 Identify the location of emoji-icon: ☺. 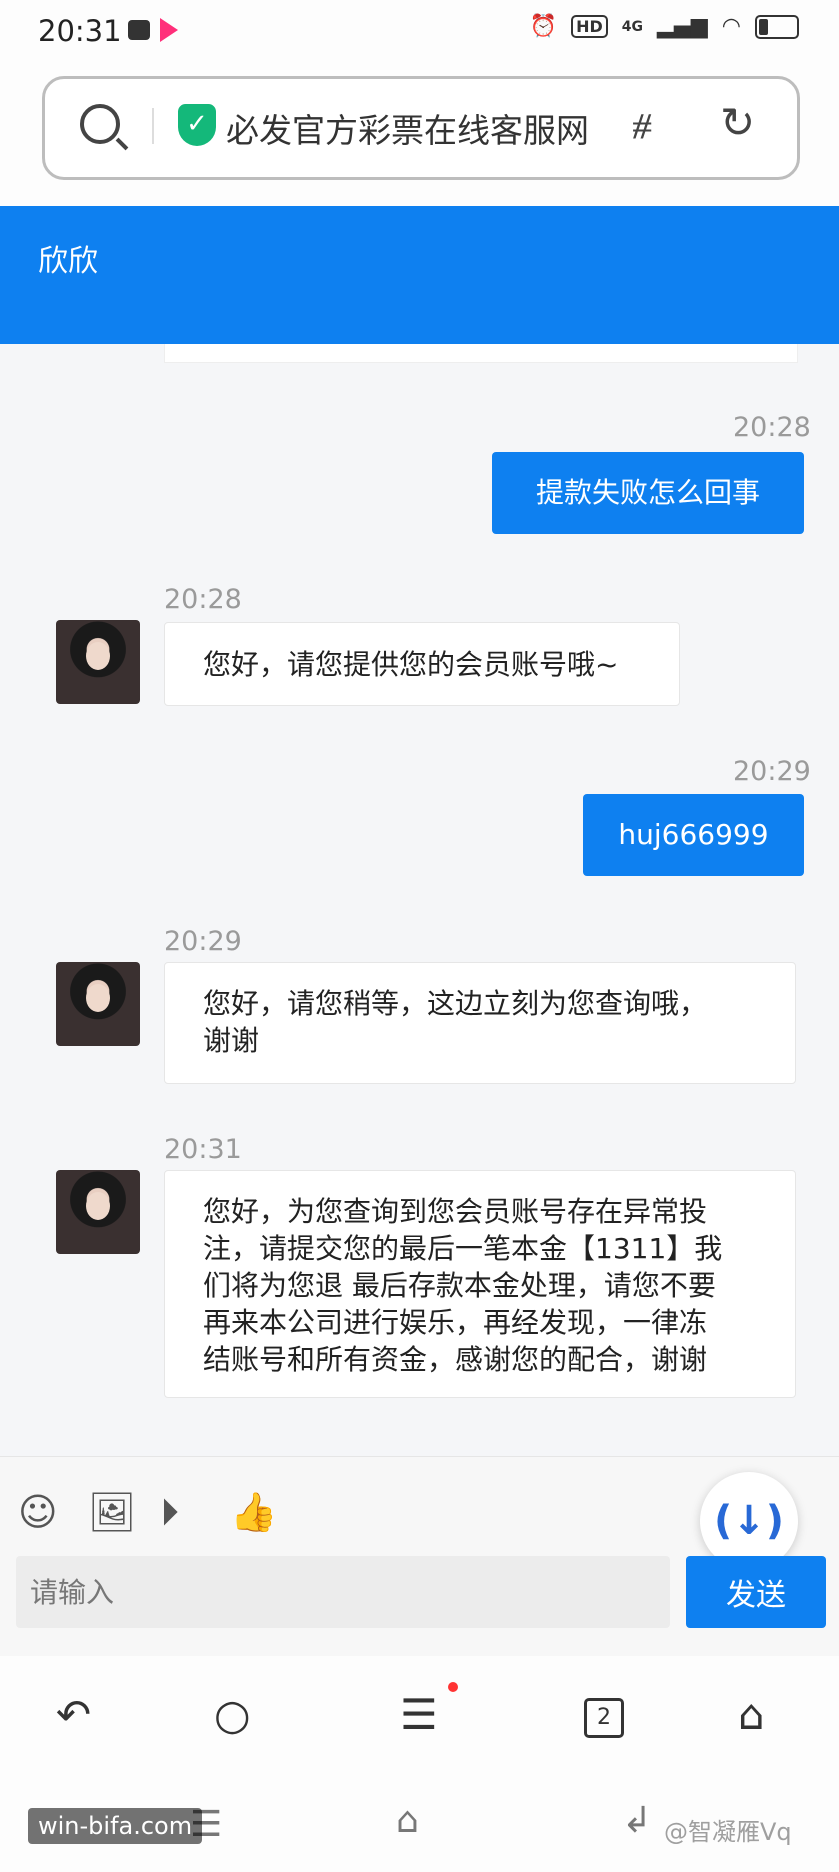
(38, 1512).